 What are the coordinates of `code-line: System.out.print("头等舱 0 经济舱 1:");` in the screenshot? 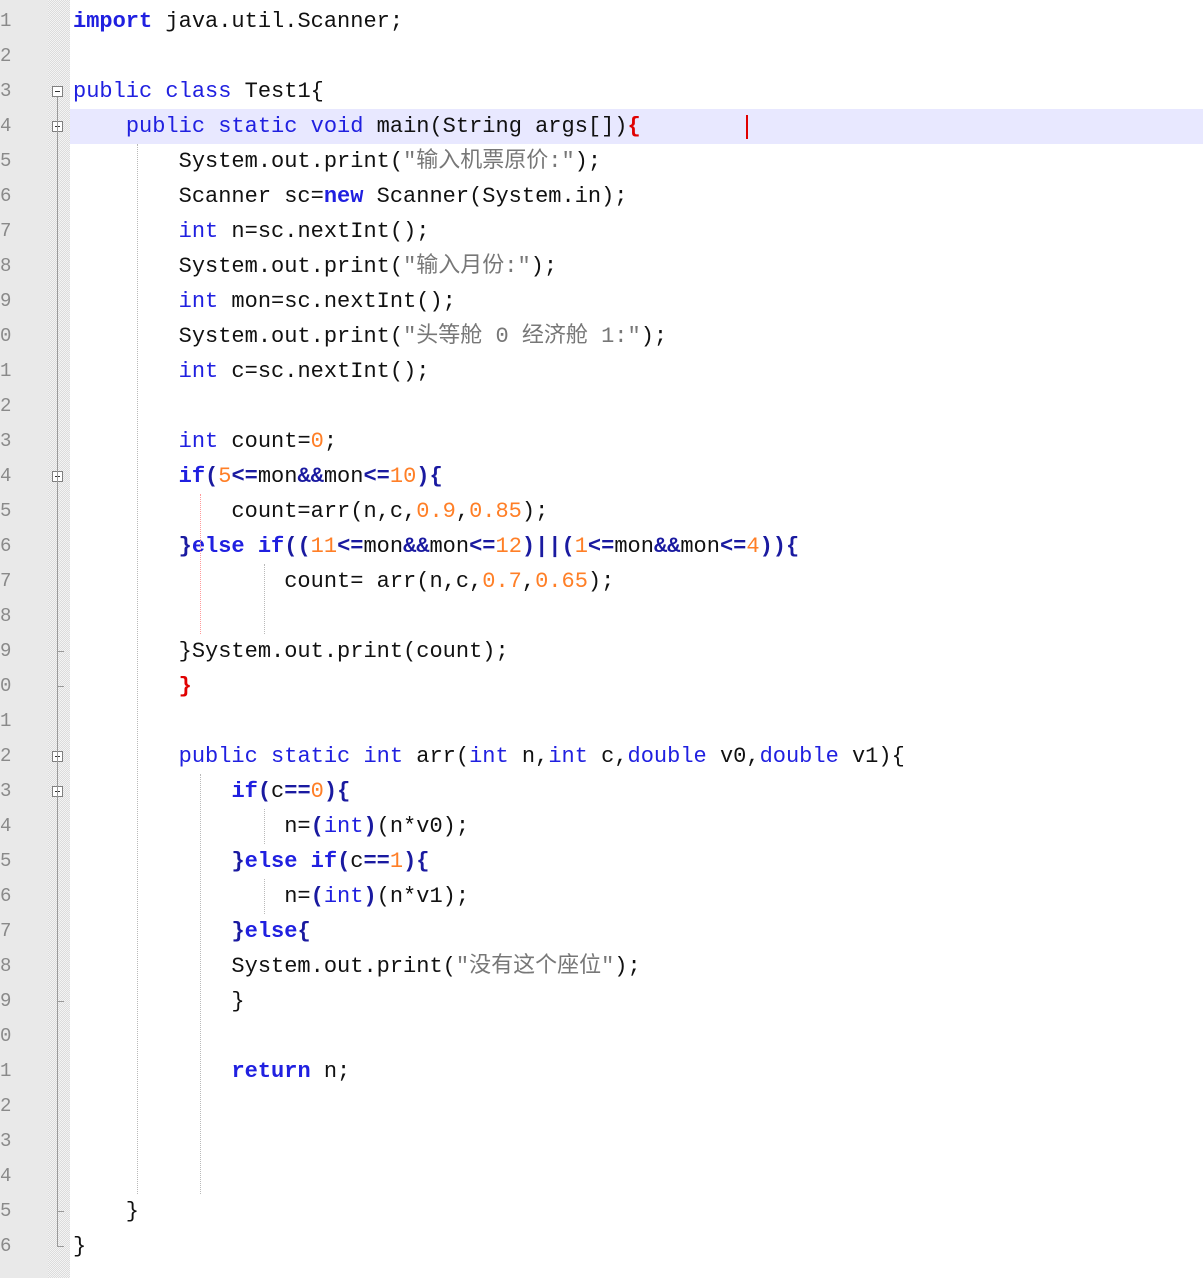 It's located at (636, 336).